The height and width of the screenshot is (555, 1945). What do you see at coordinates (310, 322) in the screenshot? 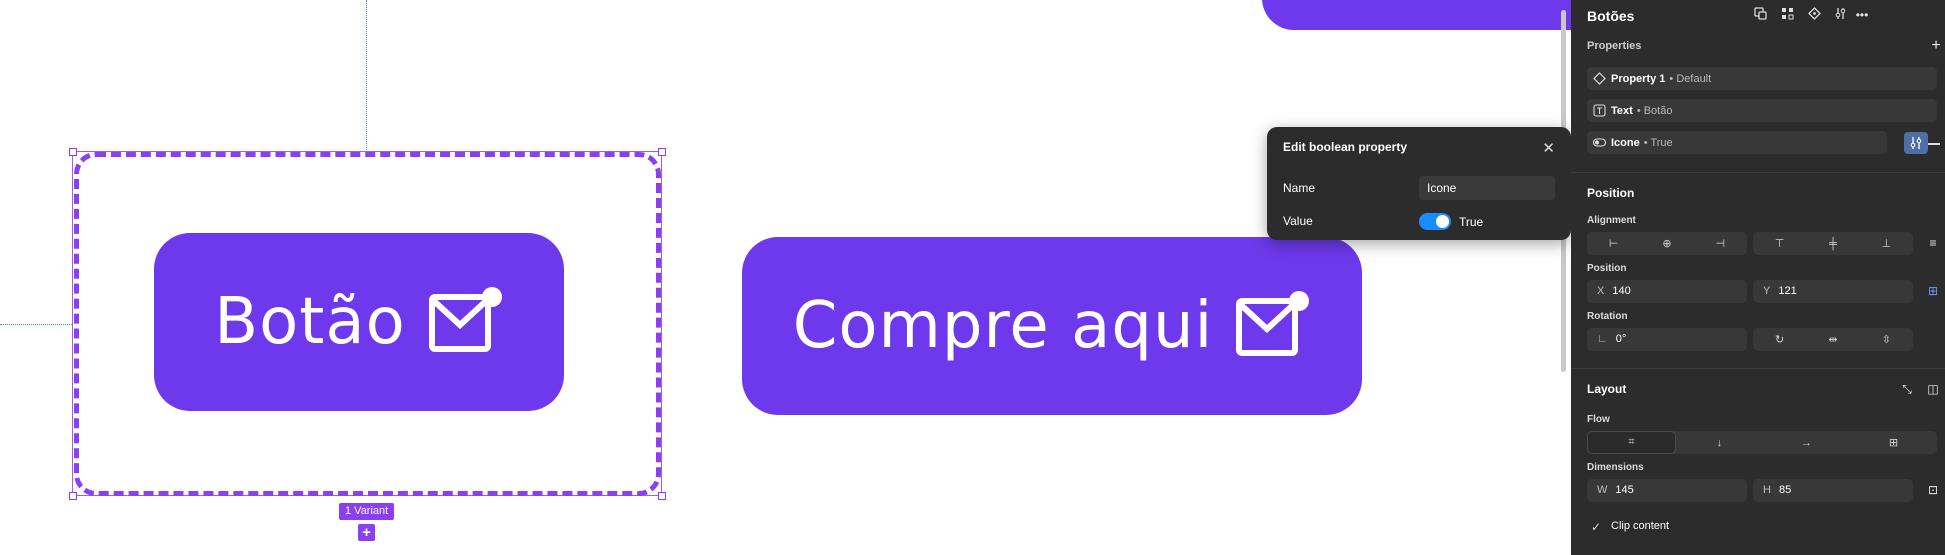
I see `component-button-label: Botão` at bounding box center [310, 322].